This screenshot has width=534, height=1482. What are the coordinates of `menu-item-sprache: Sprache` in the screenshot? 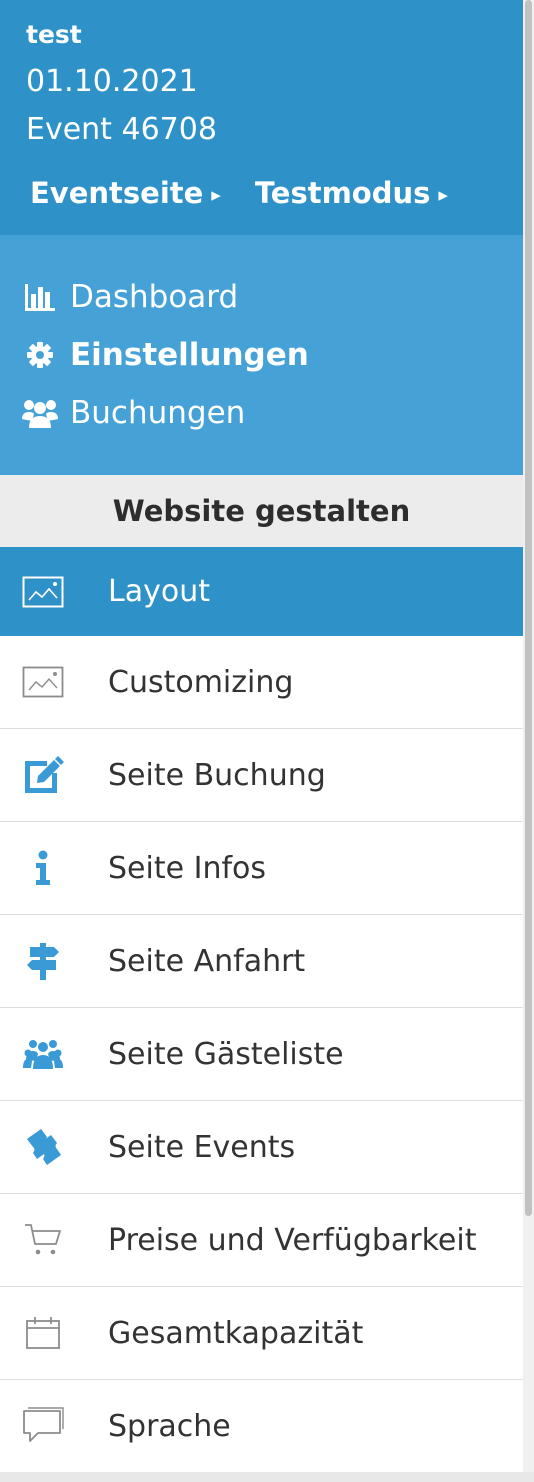 It's located at (261, 1426).